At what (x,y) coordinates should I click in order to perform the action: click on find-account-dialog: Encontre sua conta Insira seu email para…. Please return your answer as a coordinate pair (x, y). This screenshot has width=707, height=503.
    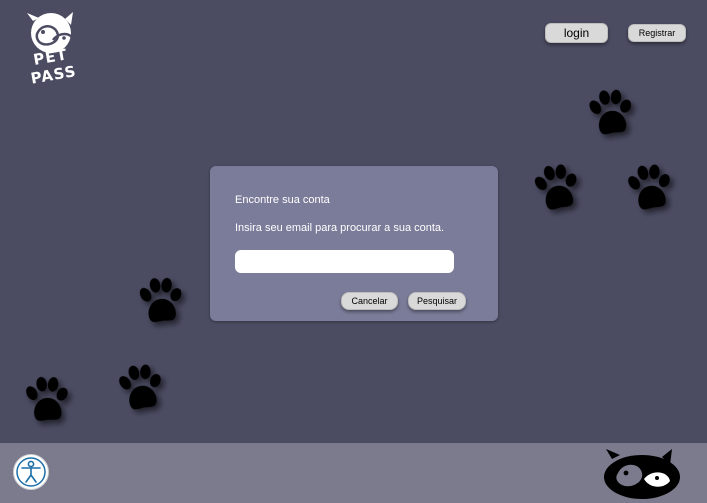
    Looking at the image, I should click on (354, 243).